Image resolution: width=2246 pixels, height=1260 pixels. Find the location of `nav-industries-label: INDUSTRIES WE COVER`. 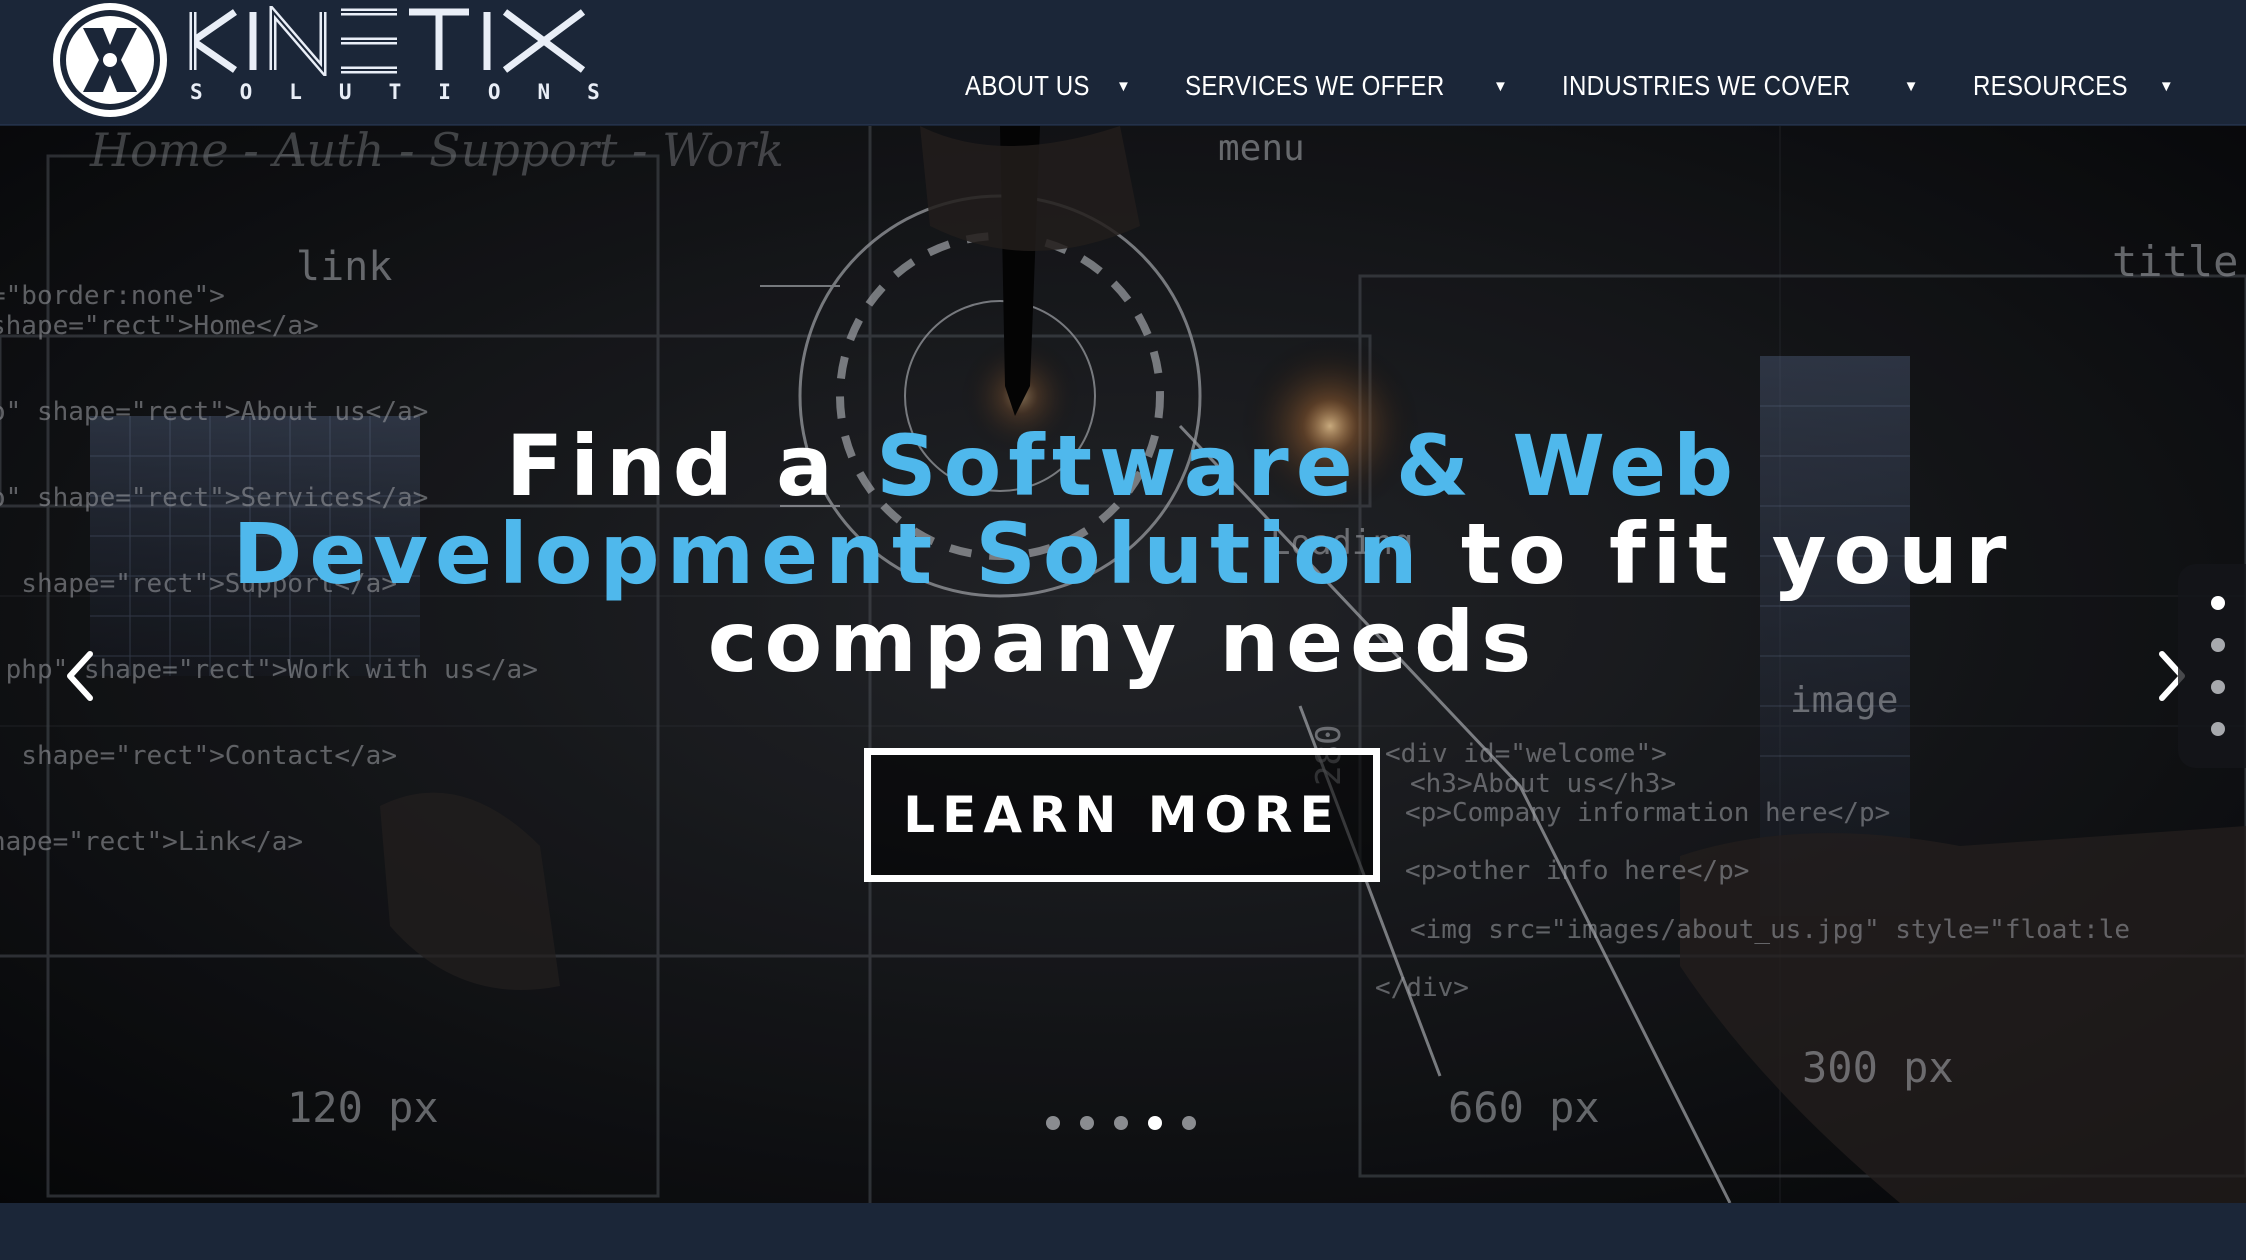

nav-industries-label: INDUSTRIES WE COVER is located at coordinates (1706, 85).